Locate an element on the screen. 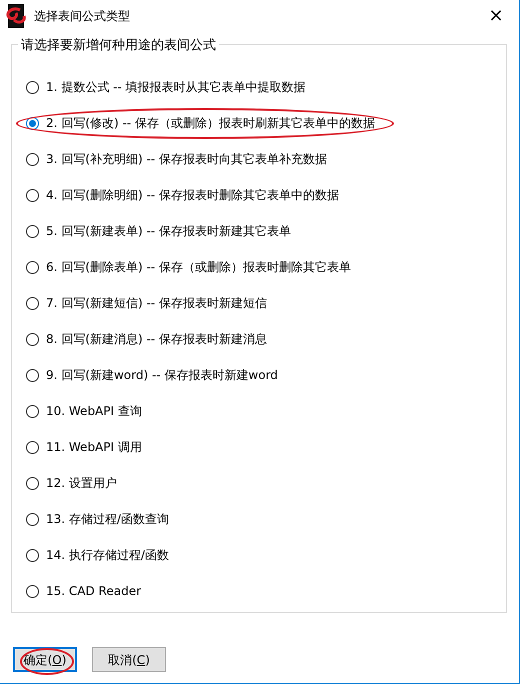  option-label: 5. 回写(新建表单) -- 保存报表时新建其它表单 is located at coordinates (168, 231).